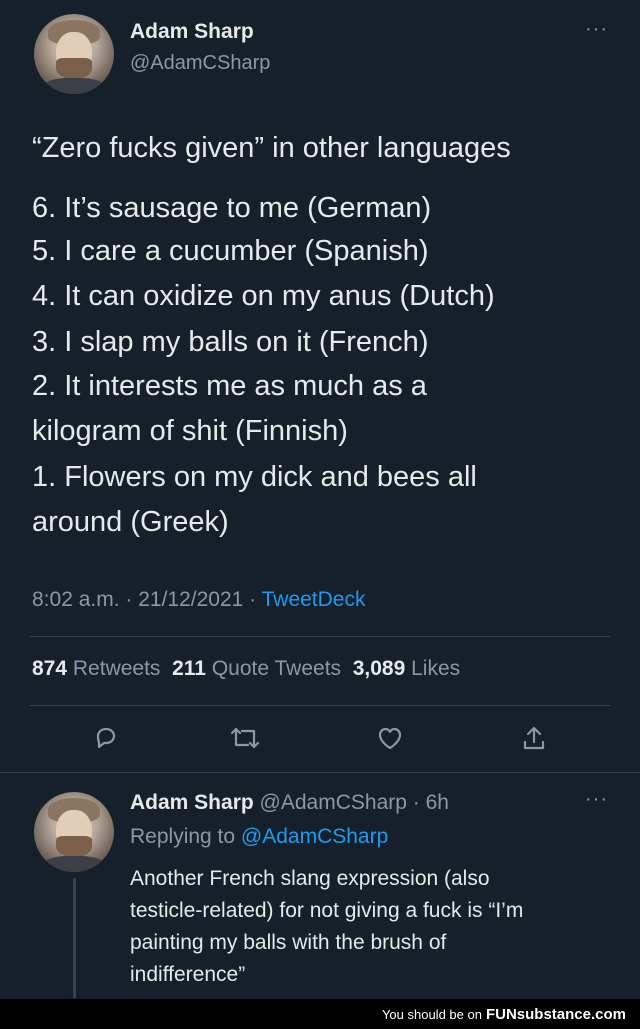 The width and height of the screenshot is (640, 1029). I want to click on quotes-count: 211, so click(189, 668).